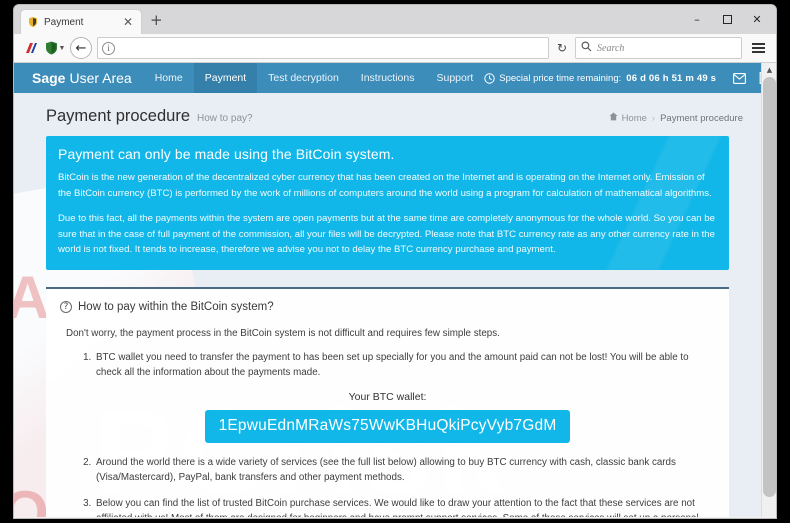 Image resolution: width=790 pixels, height=523 pixels. What do you see at coordinates (611, 48) in the screenshot?
I see `search-placeholder: Search` at bounding box center [611, 48].